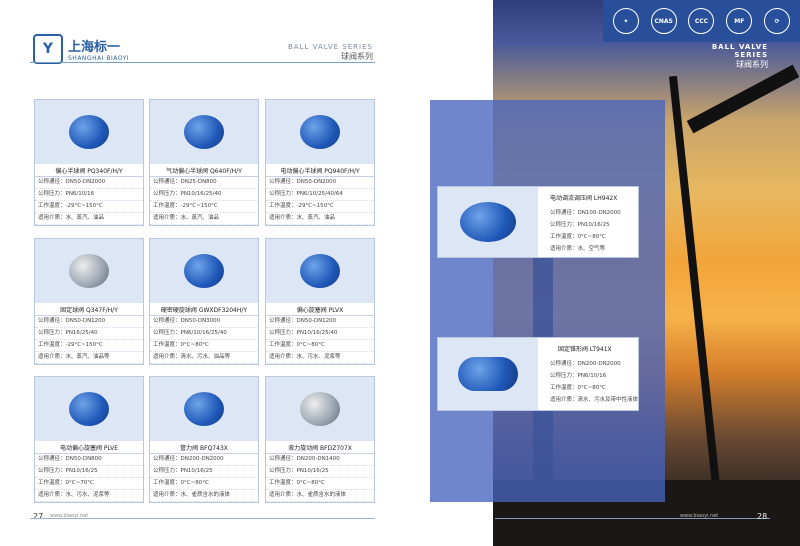 This screenshot has width=800, height=546. I want to click on series-cn: 球阀系列, so click(356, 56).